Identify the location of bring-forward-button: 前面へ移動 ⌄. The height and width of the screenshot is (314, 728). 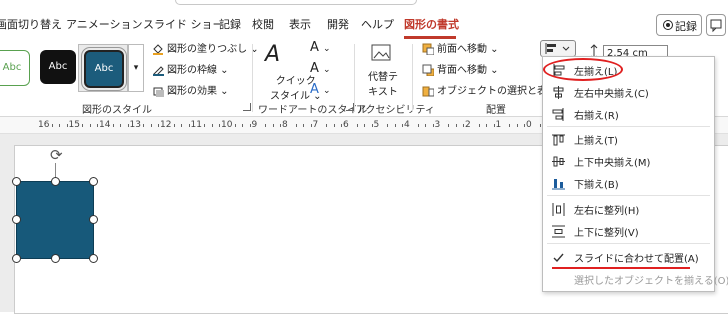
(460, 47).